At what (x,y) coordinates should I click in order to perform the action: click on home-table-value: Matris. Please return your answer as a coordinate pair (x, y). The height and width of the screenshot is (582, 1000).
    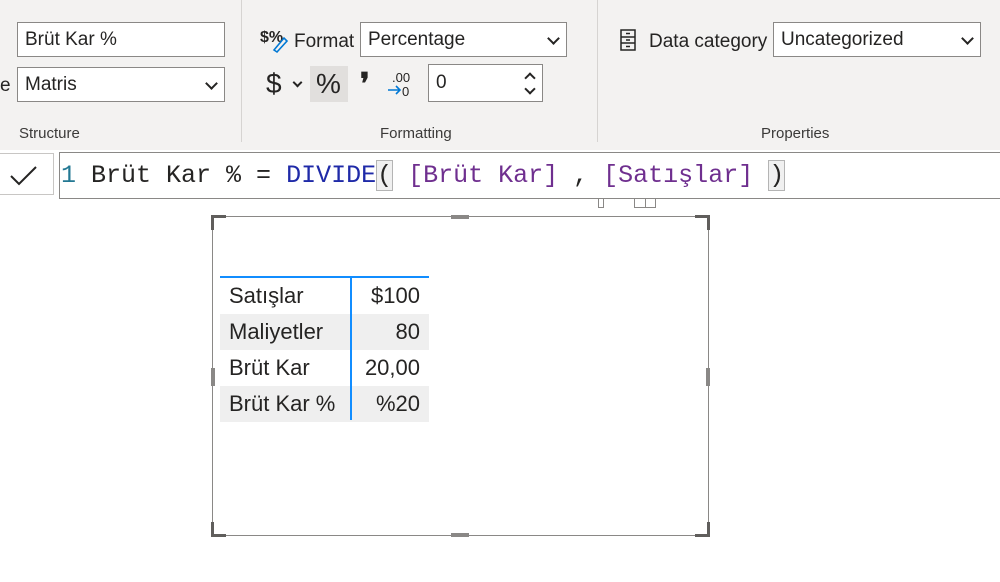
    Looking at the image, I should click on (51, 84).